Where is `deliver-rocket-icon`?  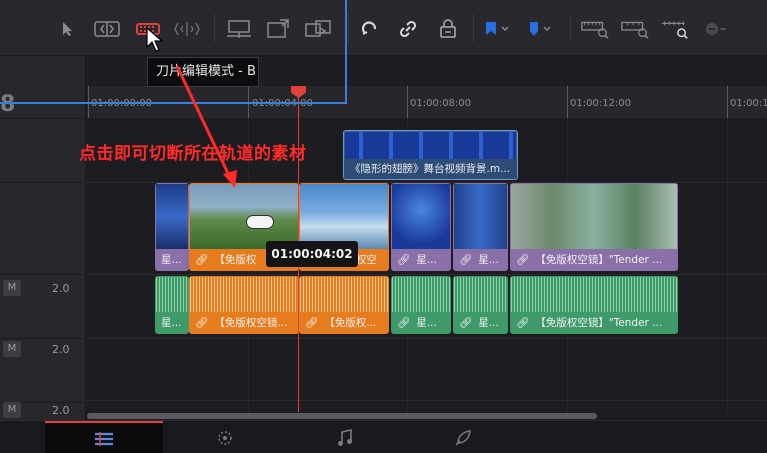
deliver-rocket-icon is located at coordinates (463, 437).